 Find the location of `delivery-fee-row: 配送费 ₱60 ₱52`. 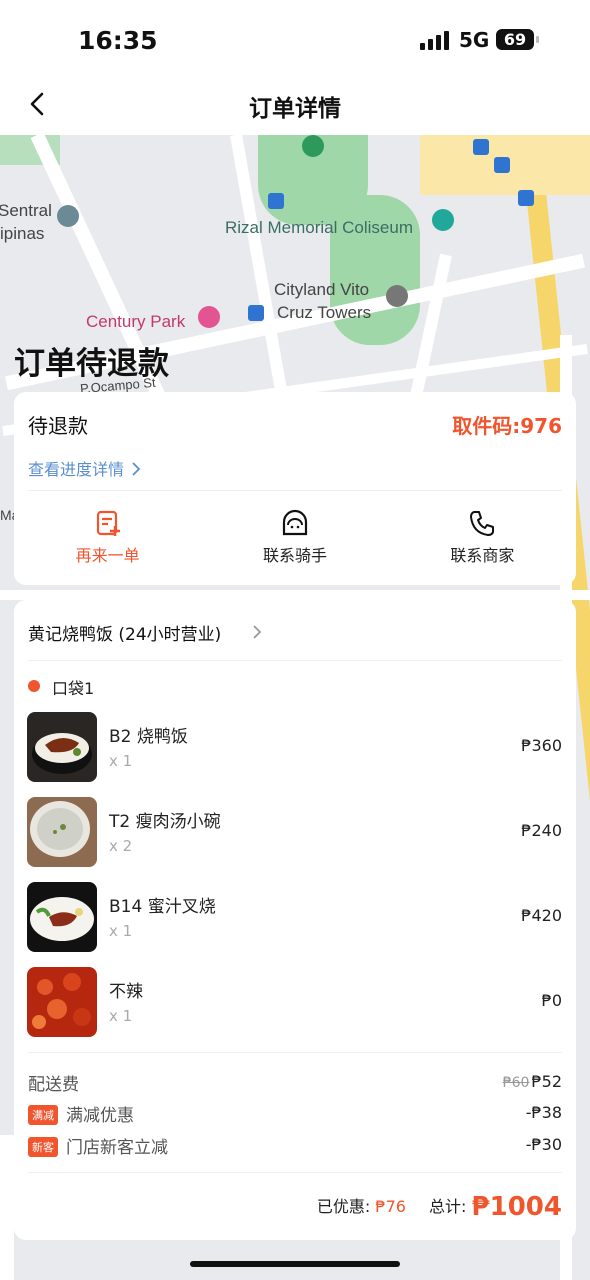

delivery-fee-row: 配送费 ₱60 ₱52 is located at coordinates (295, 1083).